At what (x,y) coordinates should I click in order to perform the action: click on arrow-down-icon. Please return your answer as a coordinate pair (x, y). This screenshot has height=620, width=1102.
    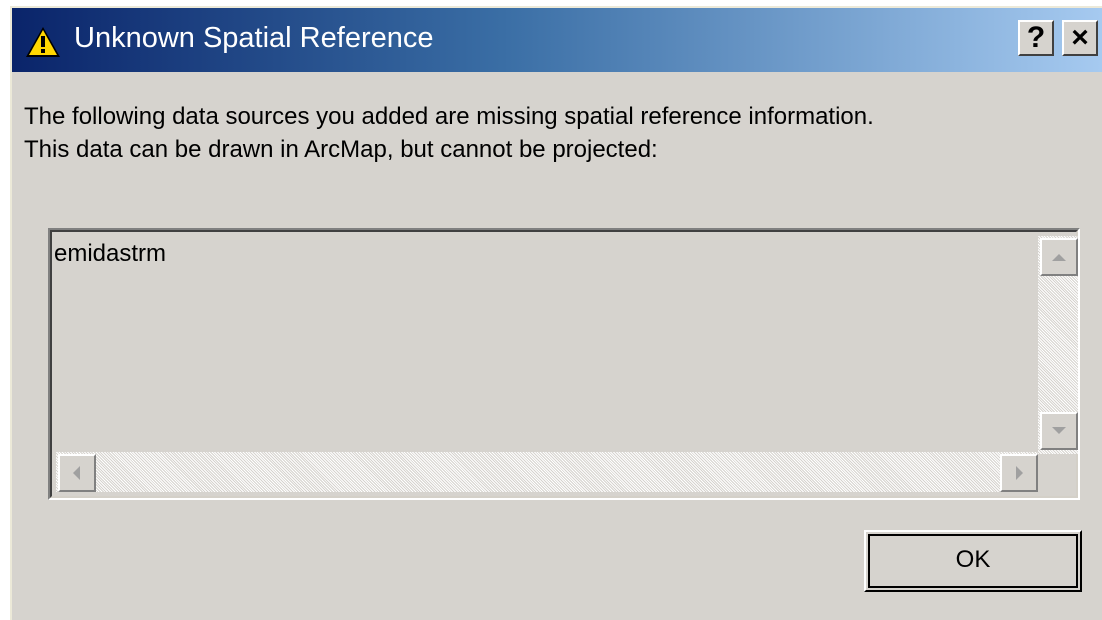
    Looking at the image, I should click on (1059, 430).